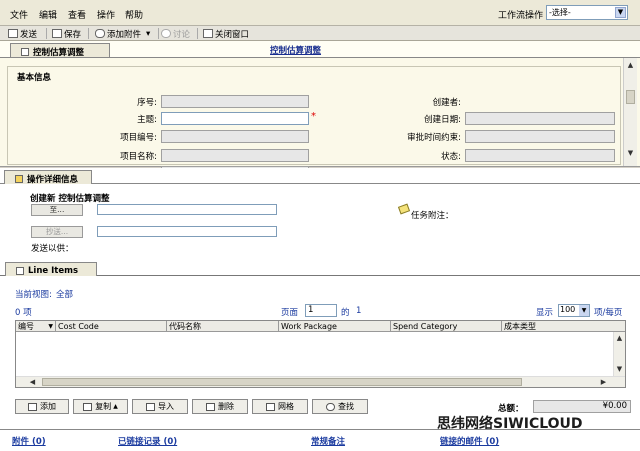  Describe the element at coordinates (182, 34) in the screenshot. I see `discuss-label: 讨论` at that location.